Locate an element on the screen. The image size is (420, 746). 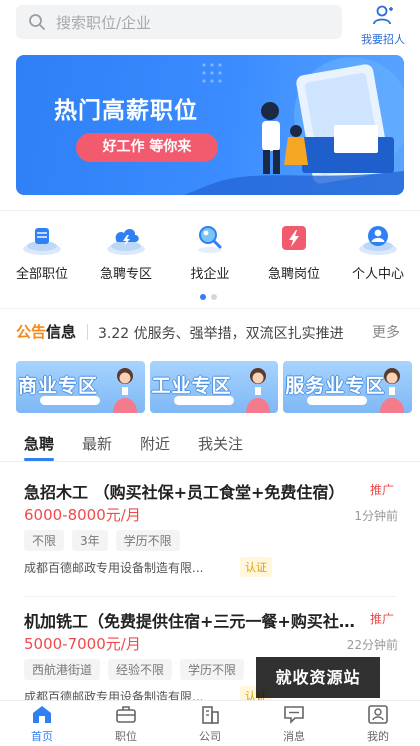
notice-text: 3.22 优服务、强举措，双流区扎实推进 is located at coordinates (221, 334).